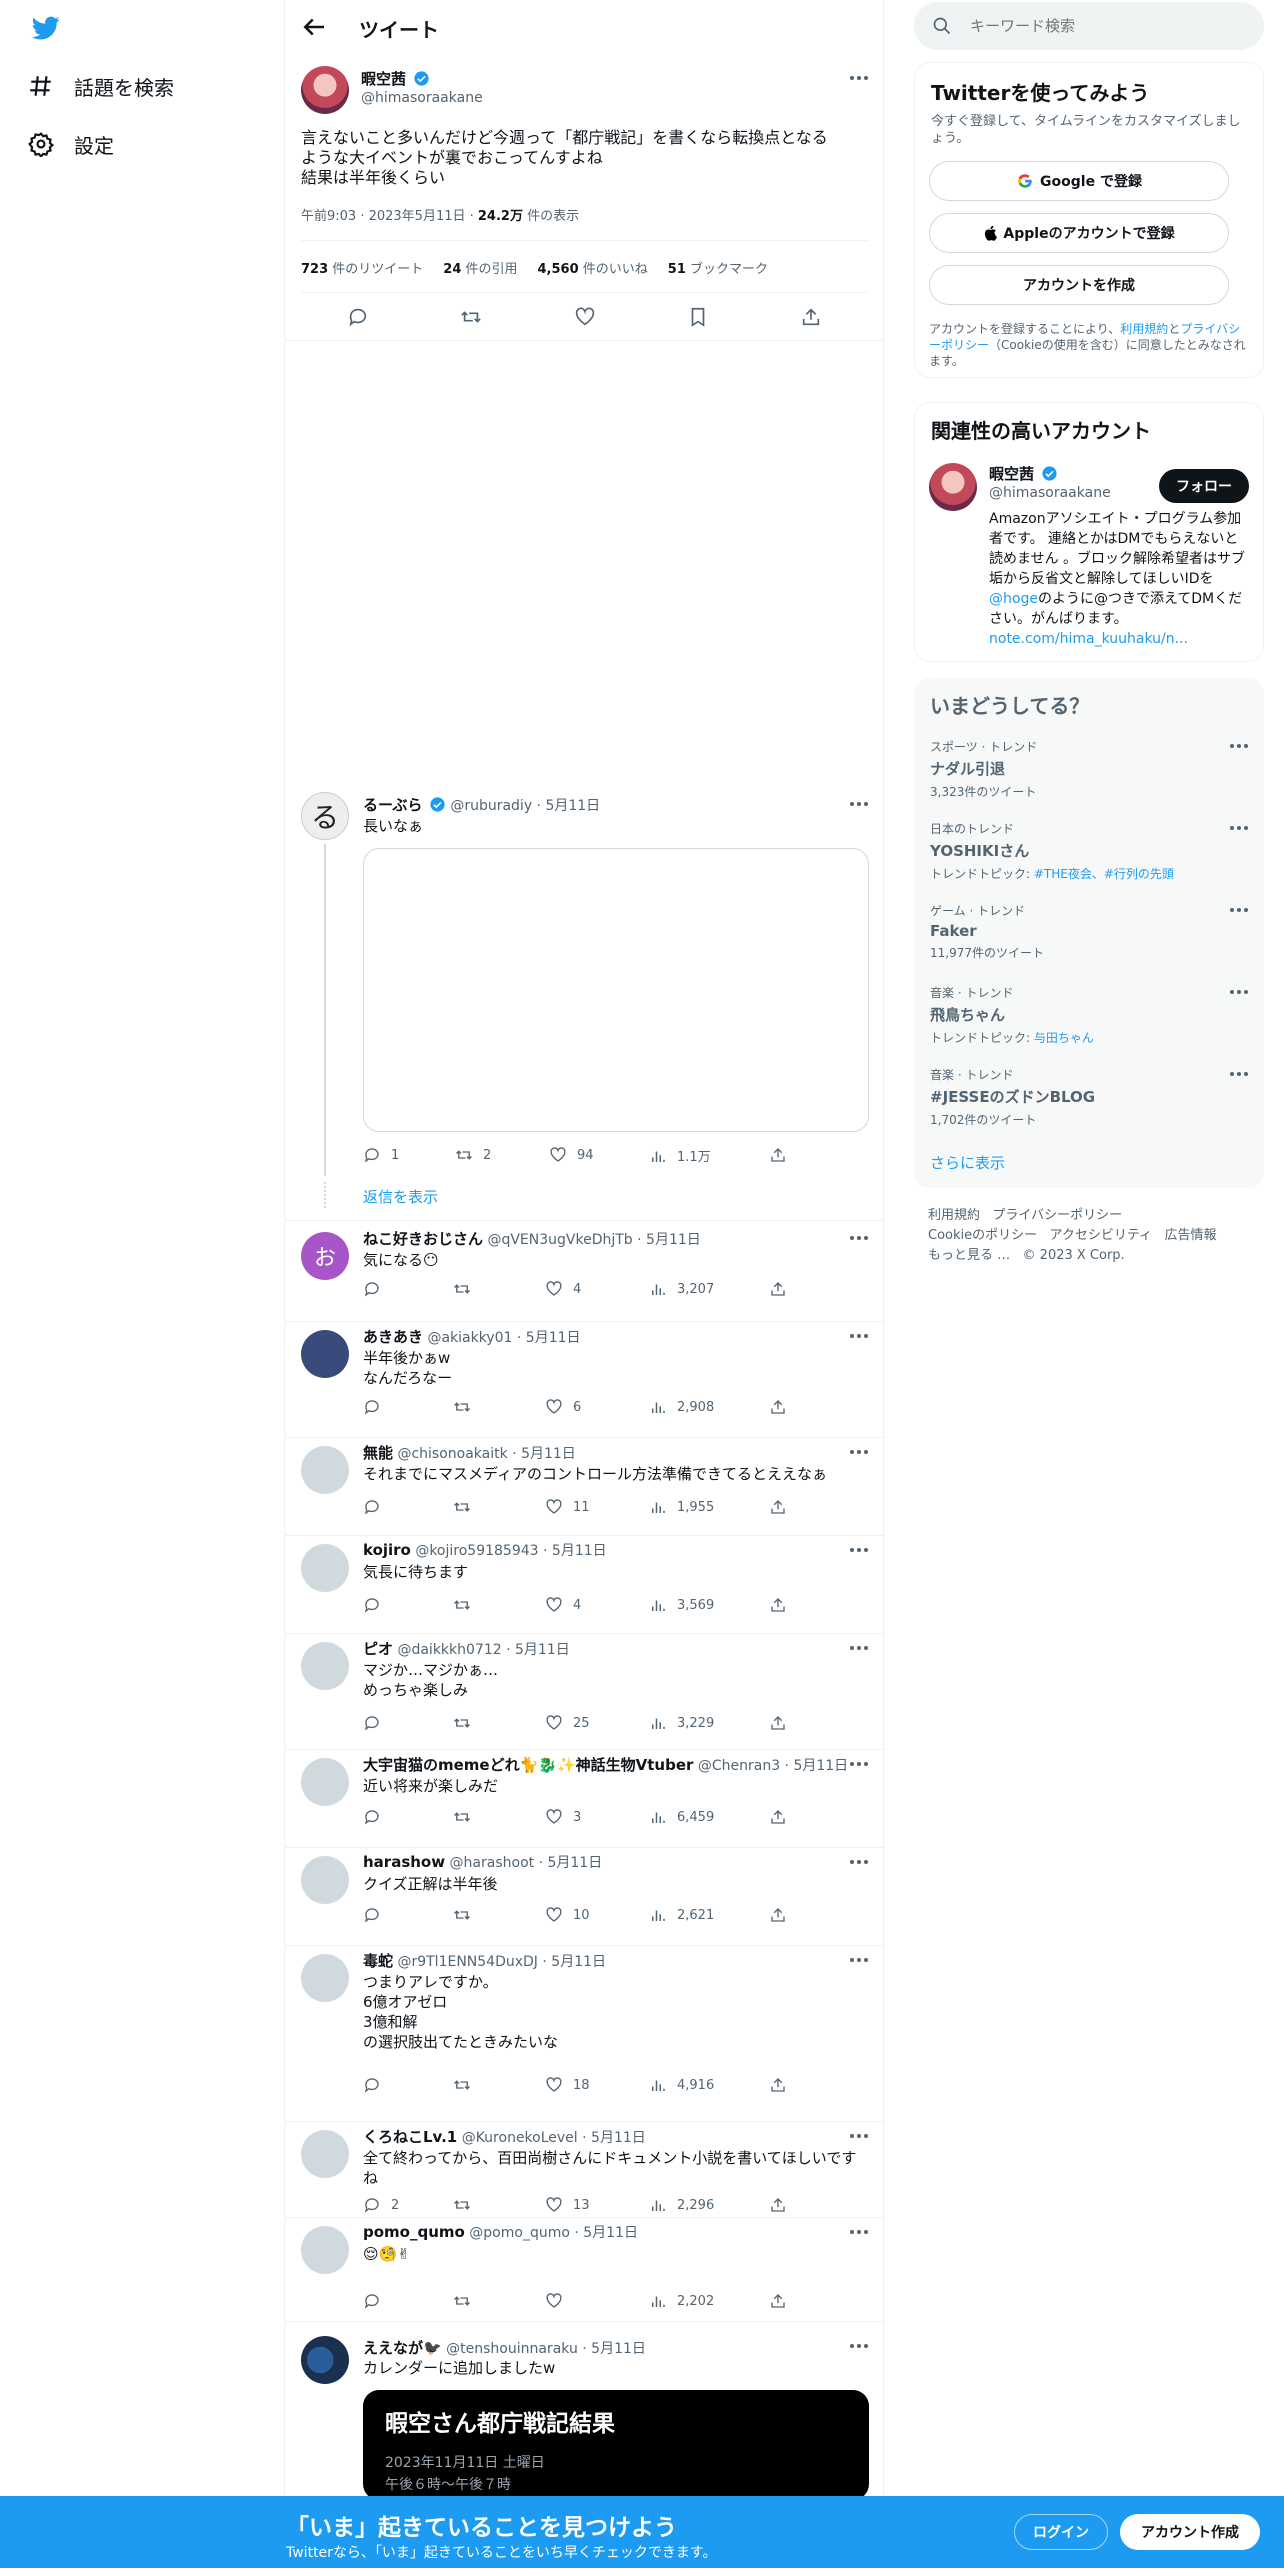 The image size is (1284, 2568). What do you see at coordinates (1057, 1215) in the screenshot?
I see `footer-link: プライバシーポリシー` at bounding box center [1057, 1215].